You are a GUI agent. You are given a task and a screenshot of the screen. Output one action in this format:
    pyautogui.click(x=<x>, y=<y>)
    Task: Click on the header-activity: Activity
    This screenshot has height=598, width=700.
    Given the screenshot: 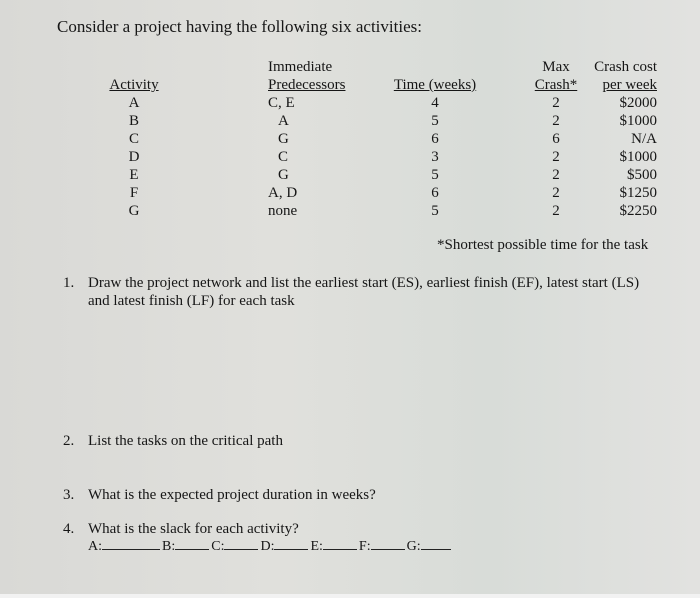 What is the action you would take?
    pyautogui.click(x=134, y=85)
    